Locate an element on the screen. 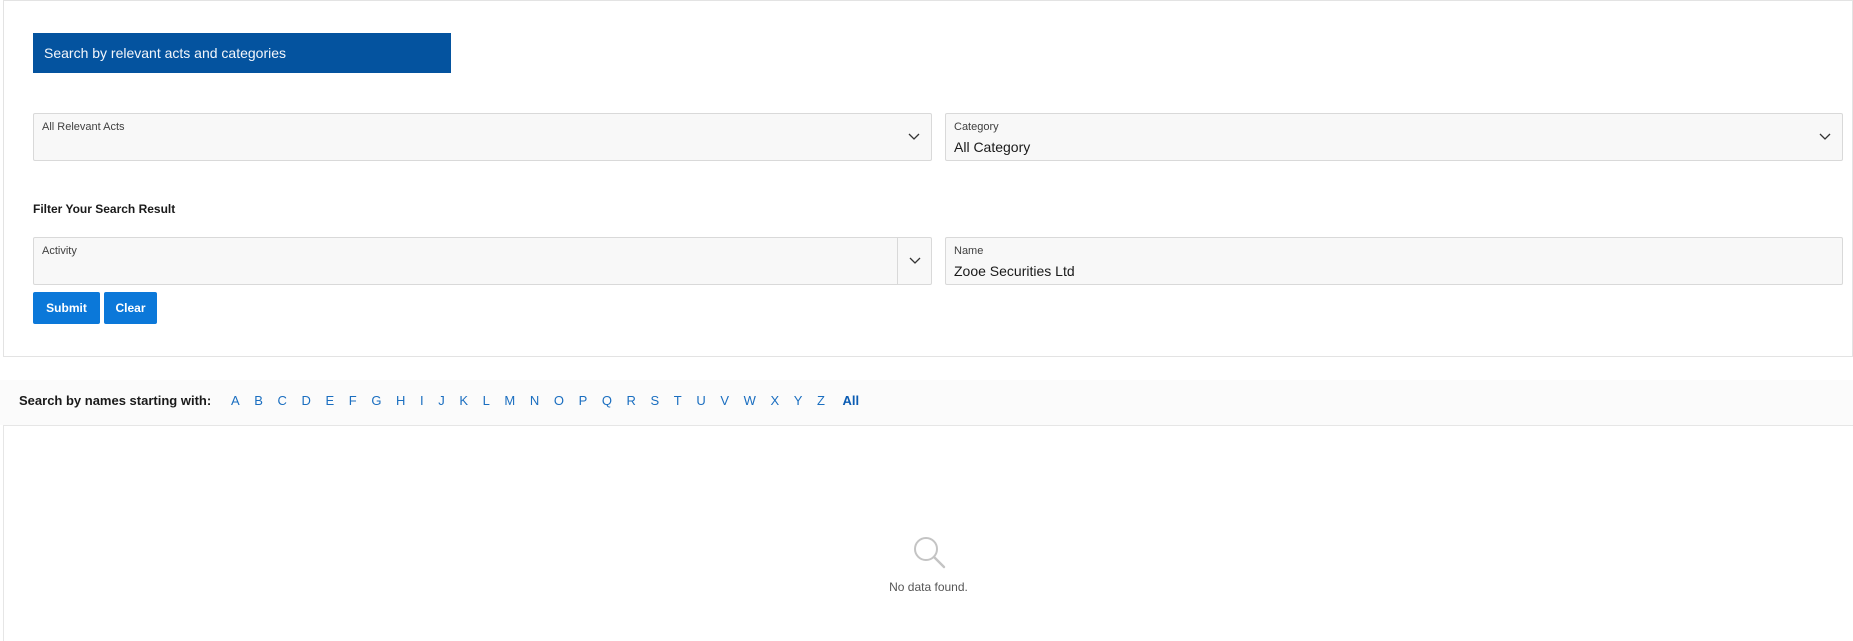 The height and width of the screenshot is (641, 1853). letter-link: A is located at coordinates (235, 400).